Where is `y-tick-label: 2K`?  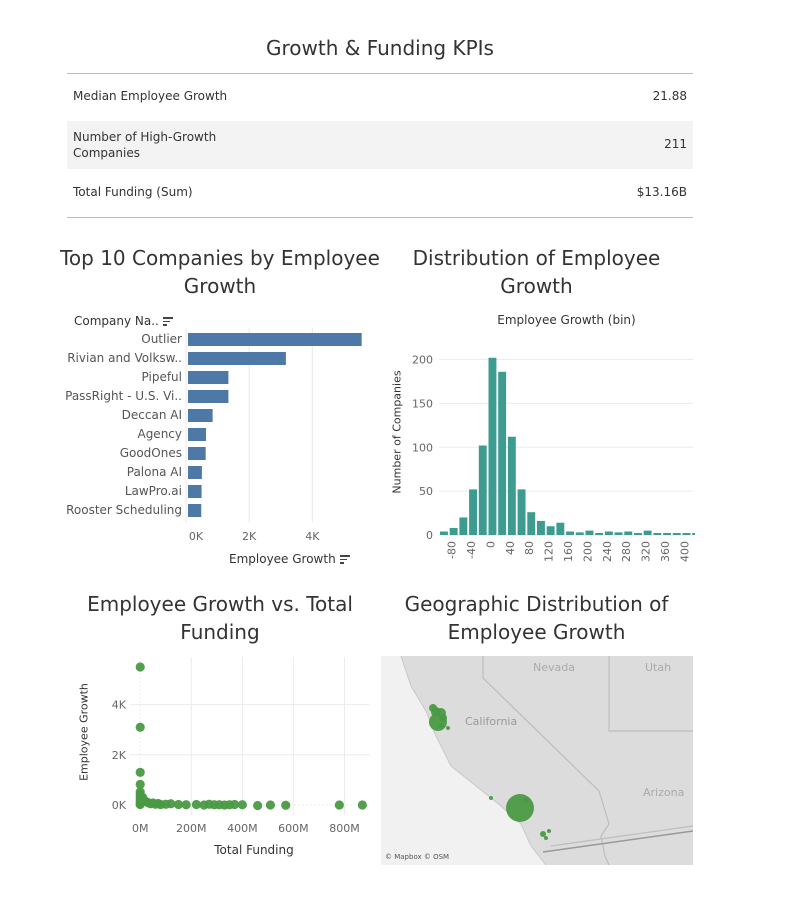
y-tick-label: 2K is located at coordinates (119, 755).